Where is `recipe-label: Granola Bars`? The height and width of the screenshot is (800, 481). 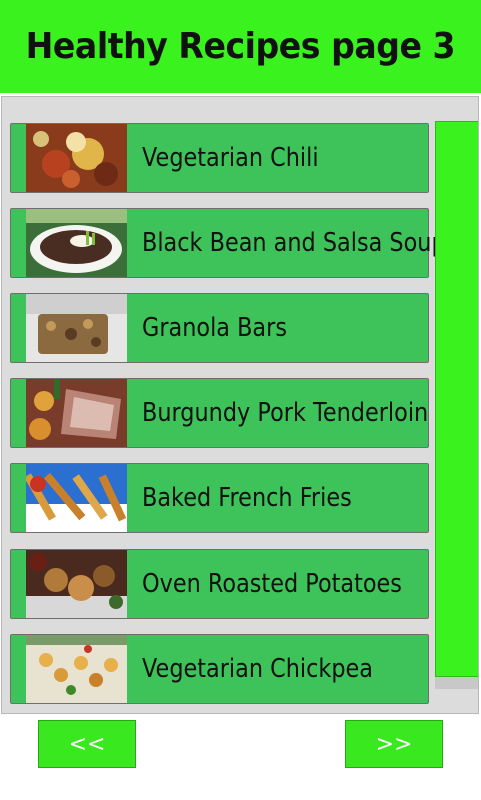 recipe-label: Granola Bars is located at coordinates (214, 328).